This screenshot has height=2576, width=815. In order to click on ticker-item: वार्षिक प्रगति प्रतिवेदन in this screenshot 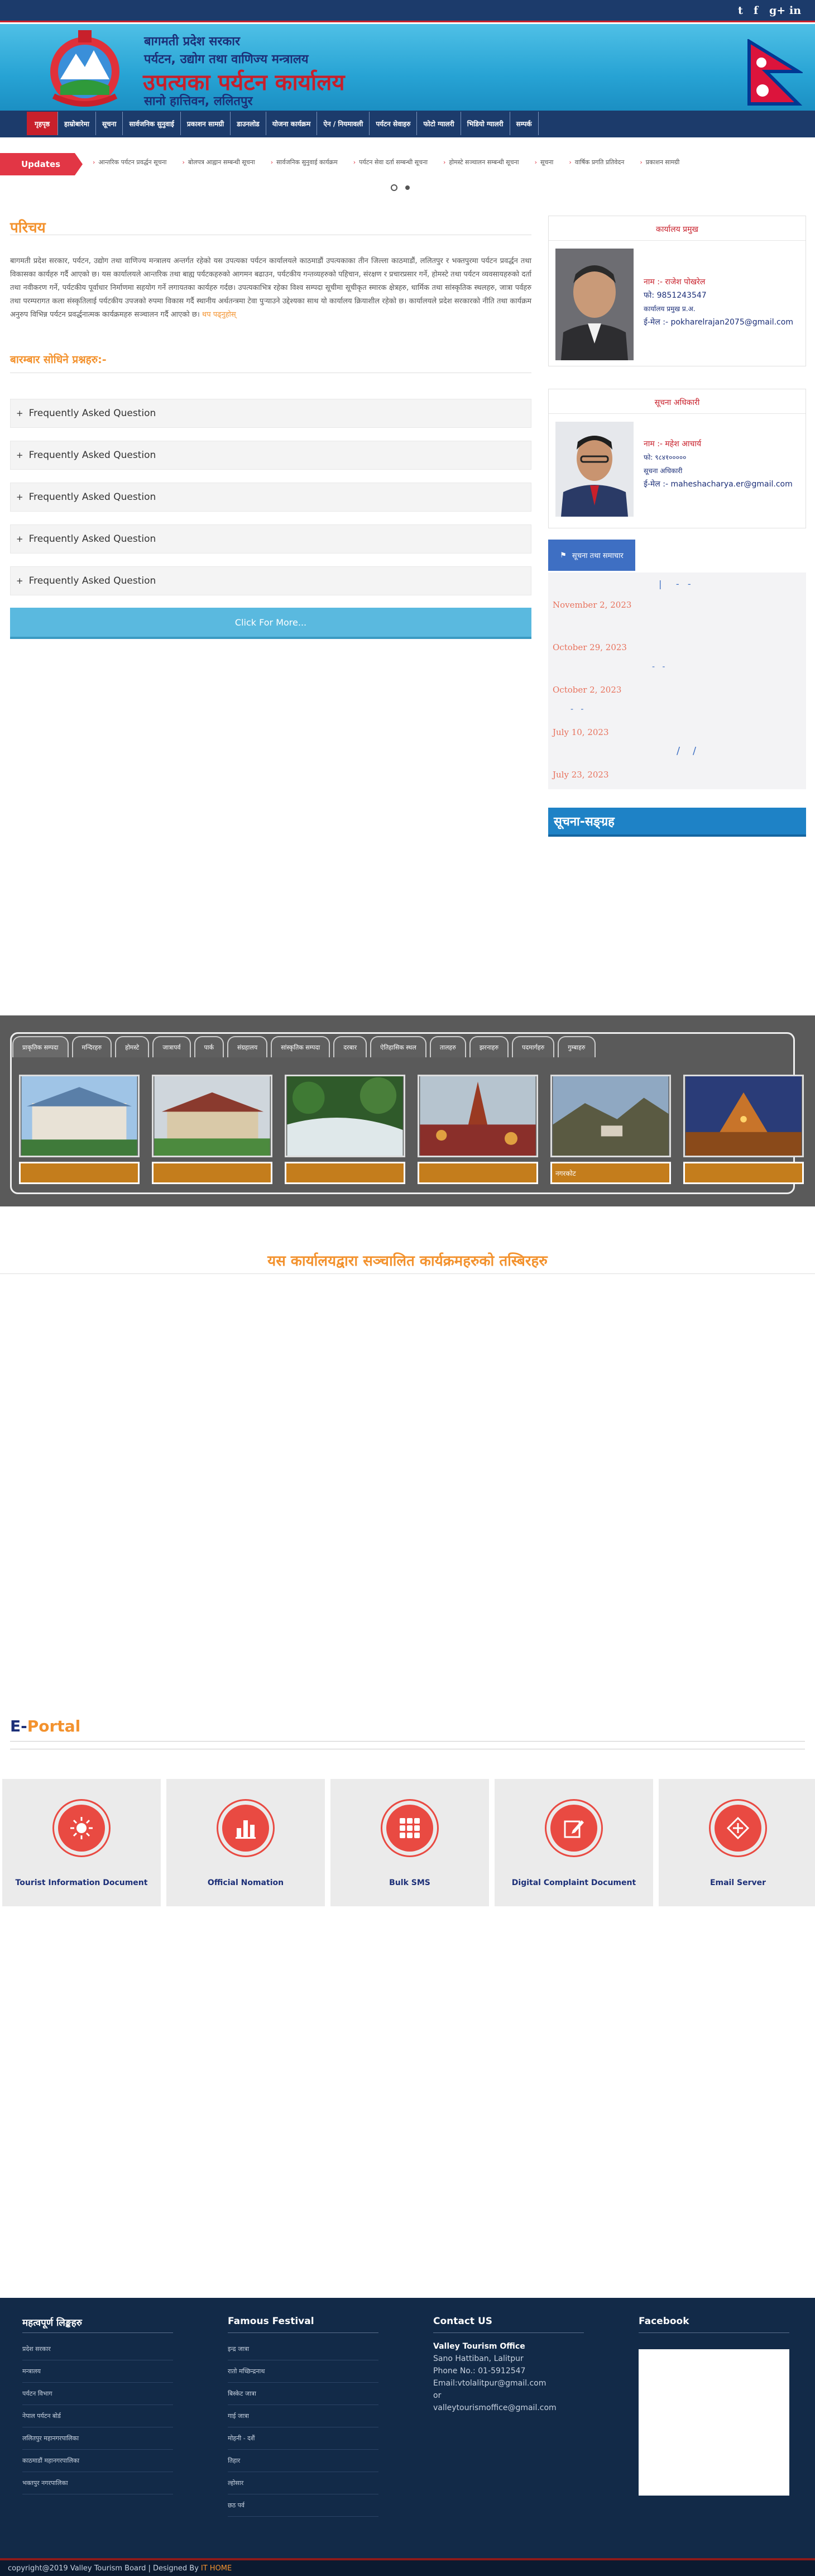, I will do `click(596, 164)`.